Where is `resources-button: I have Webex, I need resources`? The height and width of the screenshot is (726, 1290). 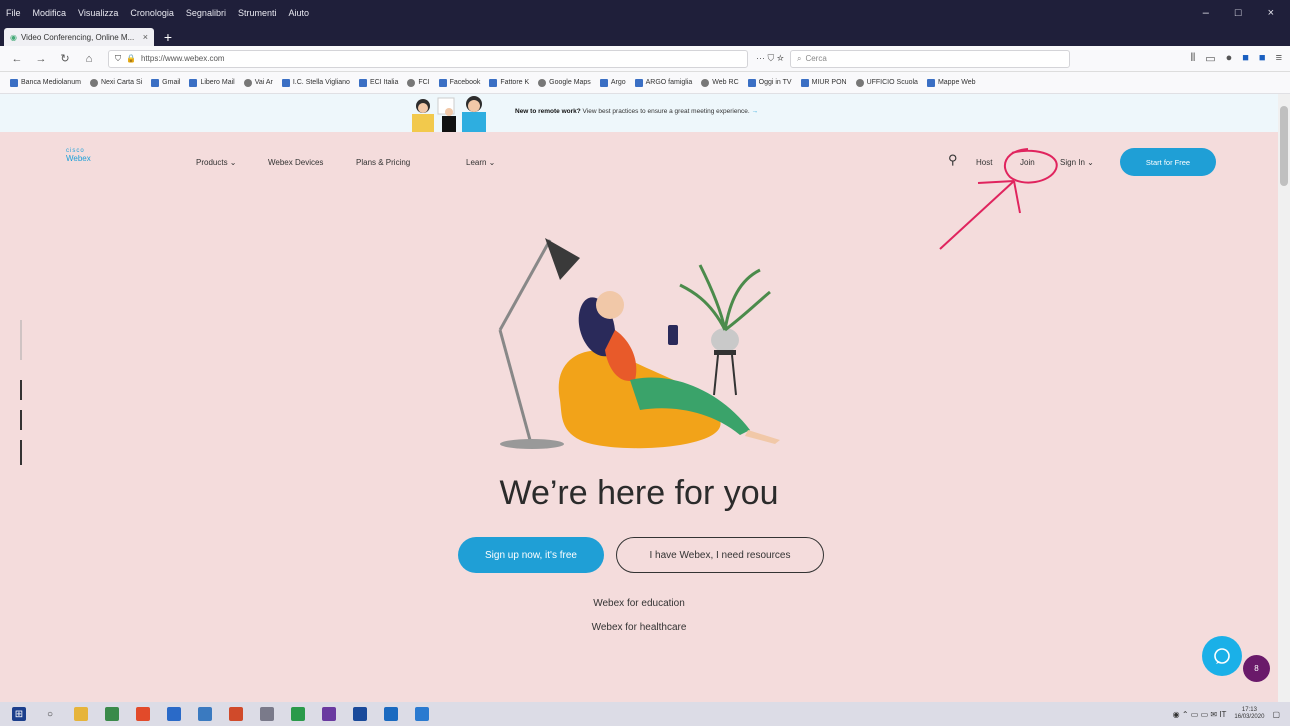
resources-button: I have Webex, I need resources is located at coordinates (720, 555).